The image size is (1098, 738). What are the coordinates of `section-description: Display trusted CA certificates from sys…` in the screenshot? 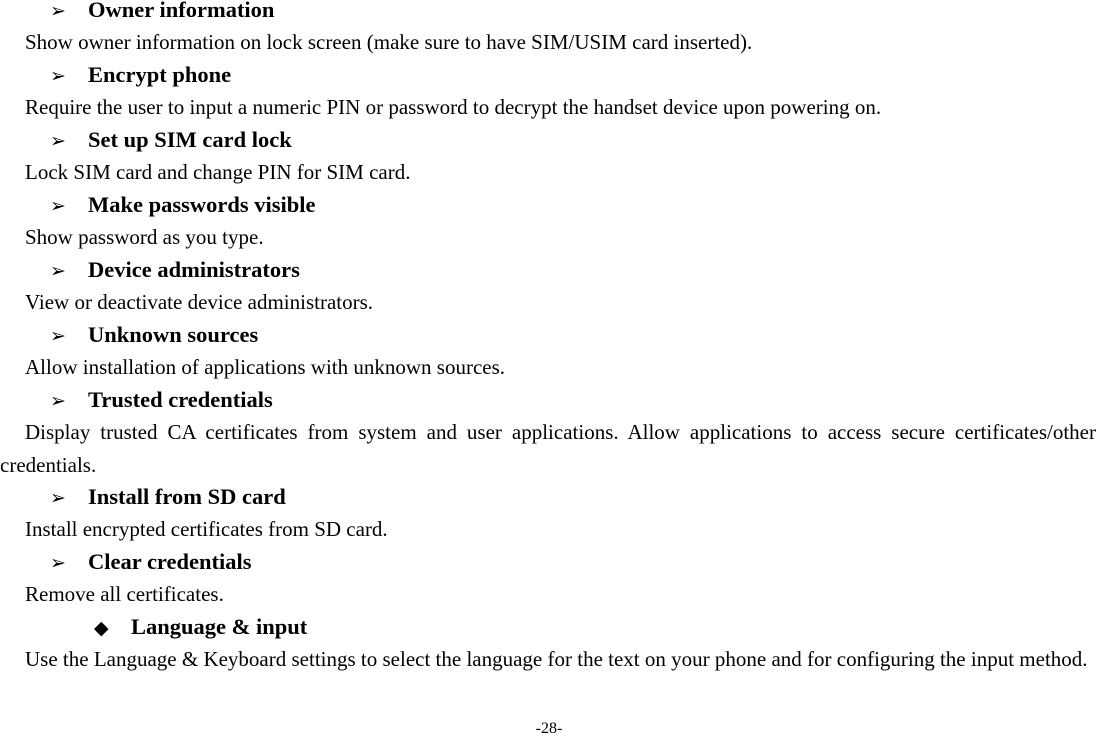 It's located at (548, 448).